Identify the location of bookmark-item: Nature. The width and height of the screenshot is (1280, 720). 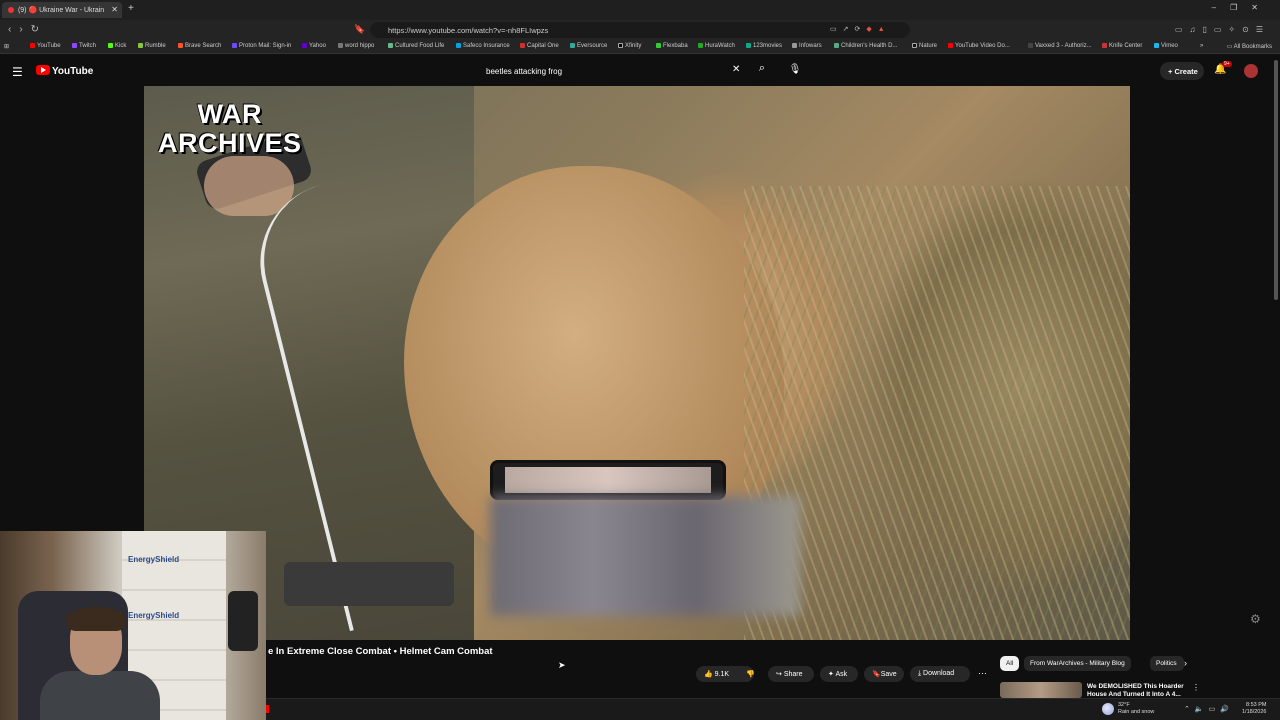
(924, 46).